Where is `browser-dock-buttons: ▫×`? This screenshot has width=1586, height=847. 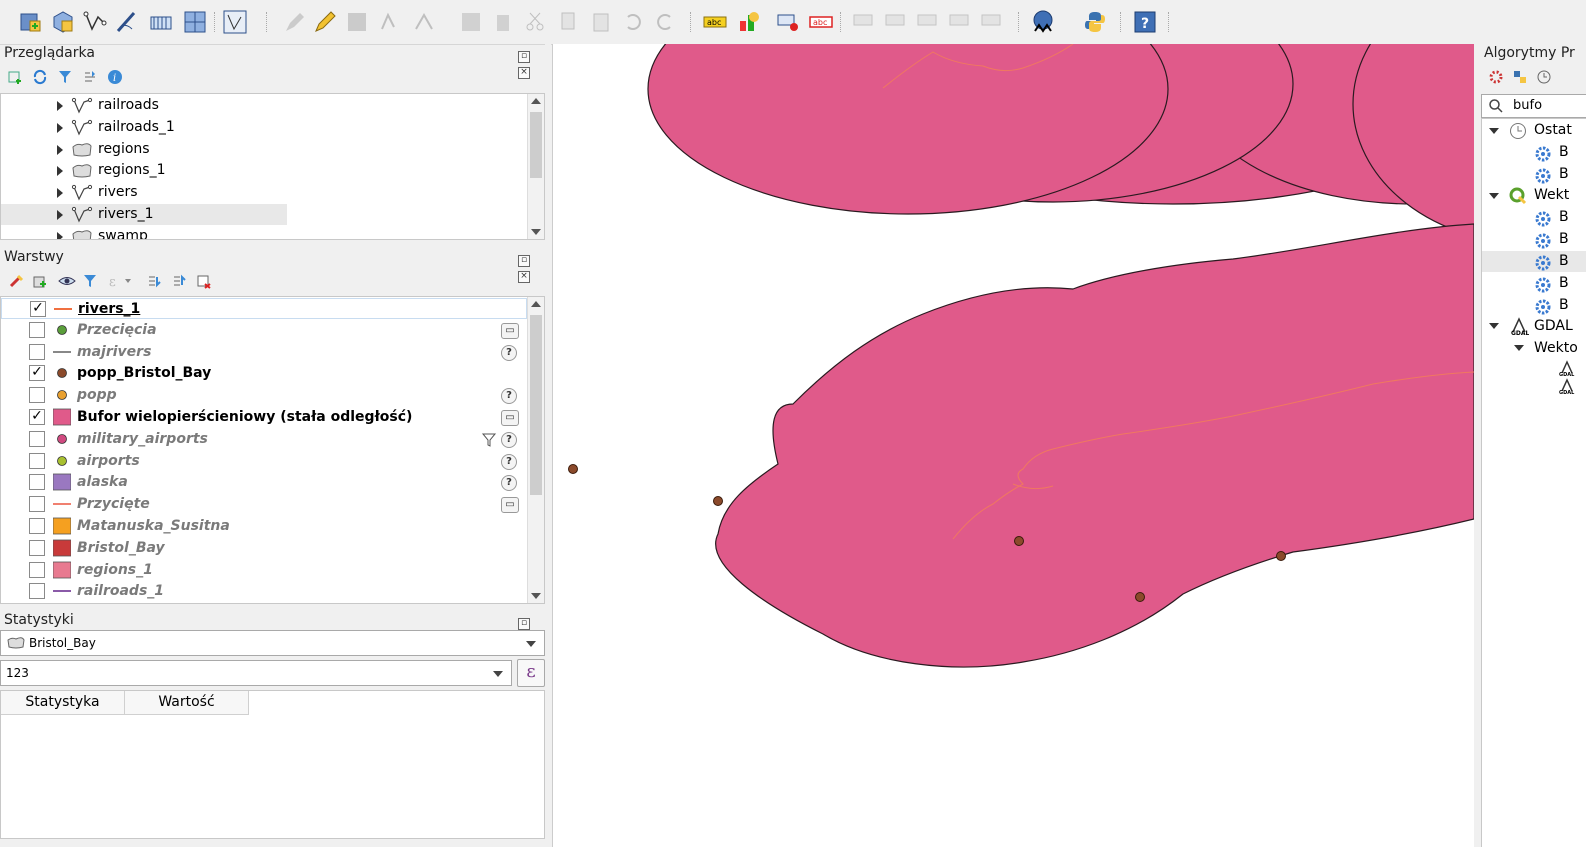 browser-dock-buttons: ▫× is located at coordinates (529, 63).